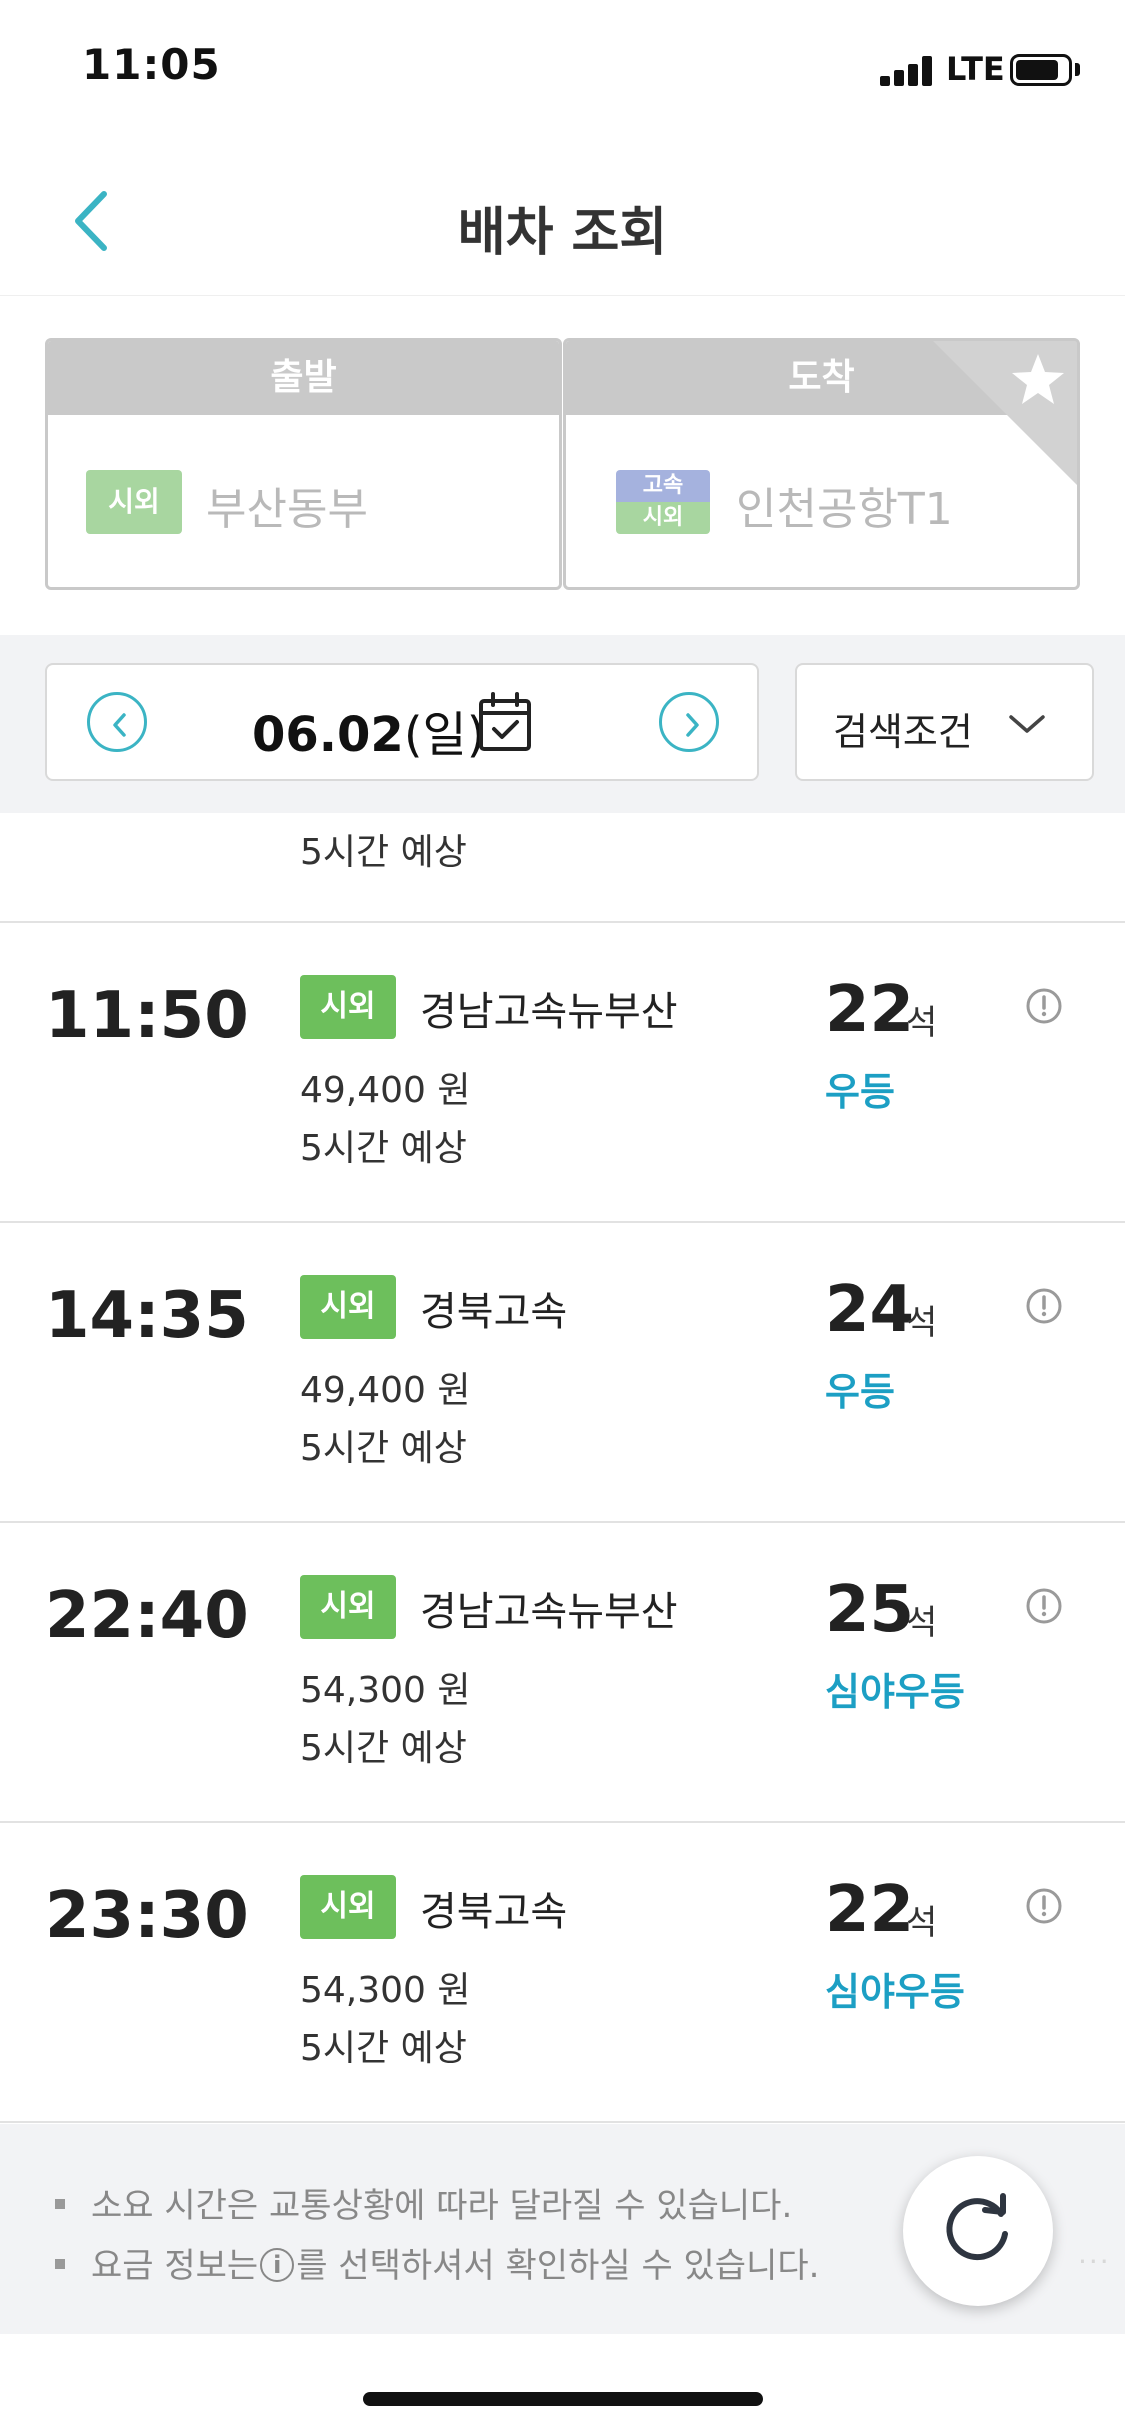 This screenshot has width=1125, height=2436. I want to click on page-title: 배차 조회, so click(562, 233).